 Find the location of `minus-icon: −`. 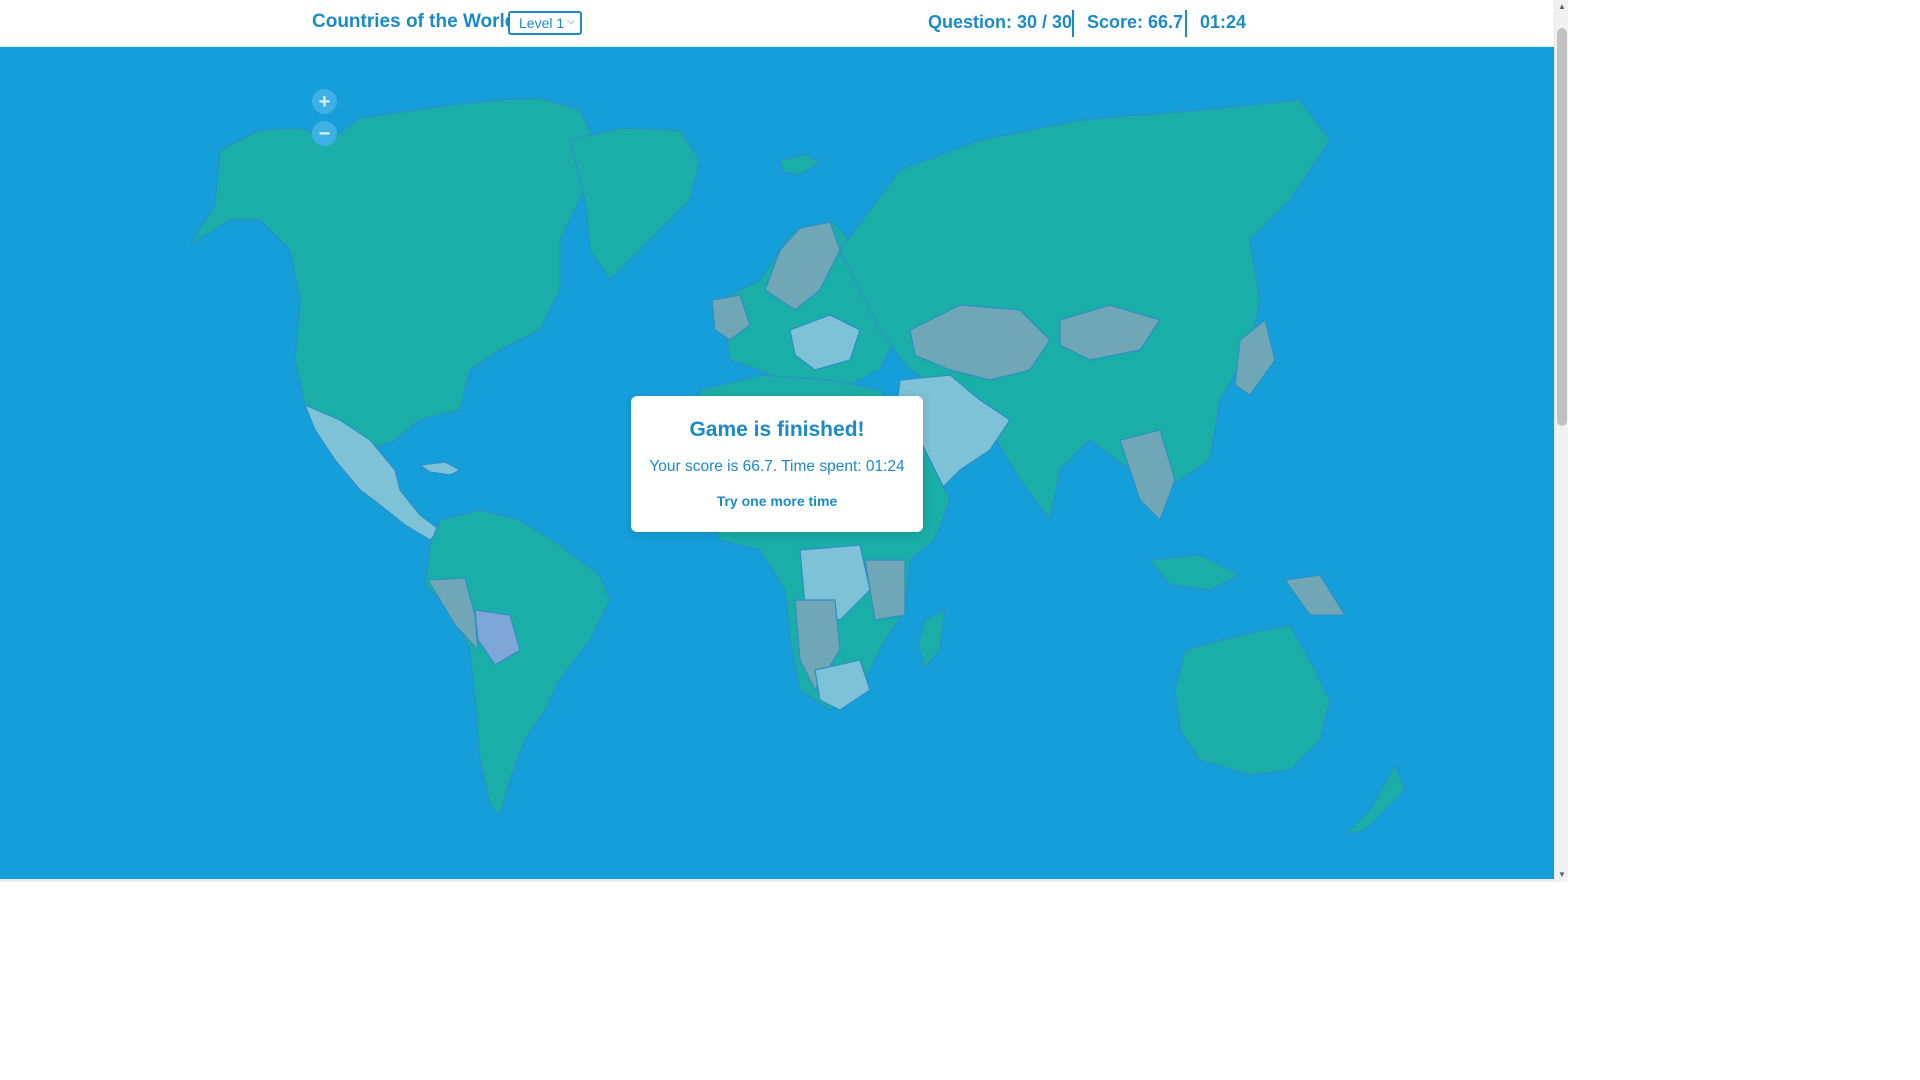

minus-icon: − is located at coordinates (324, 133).